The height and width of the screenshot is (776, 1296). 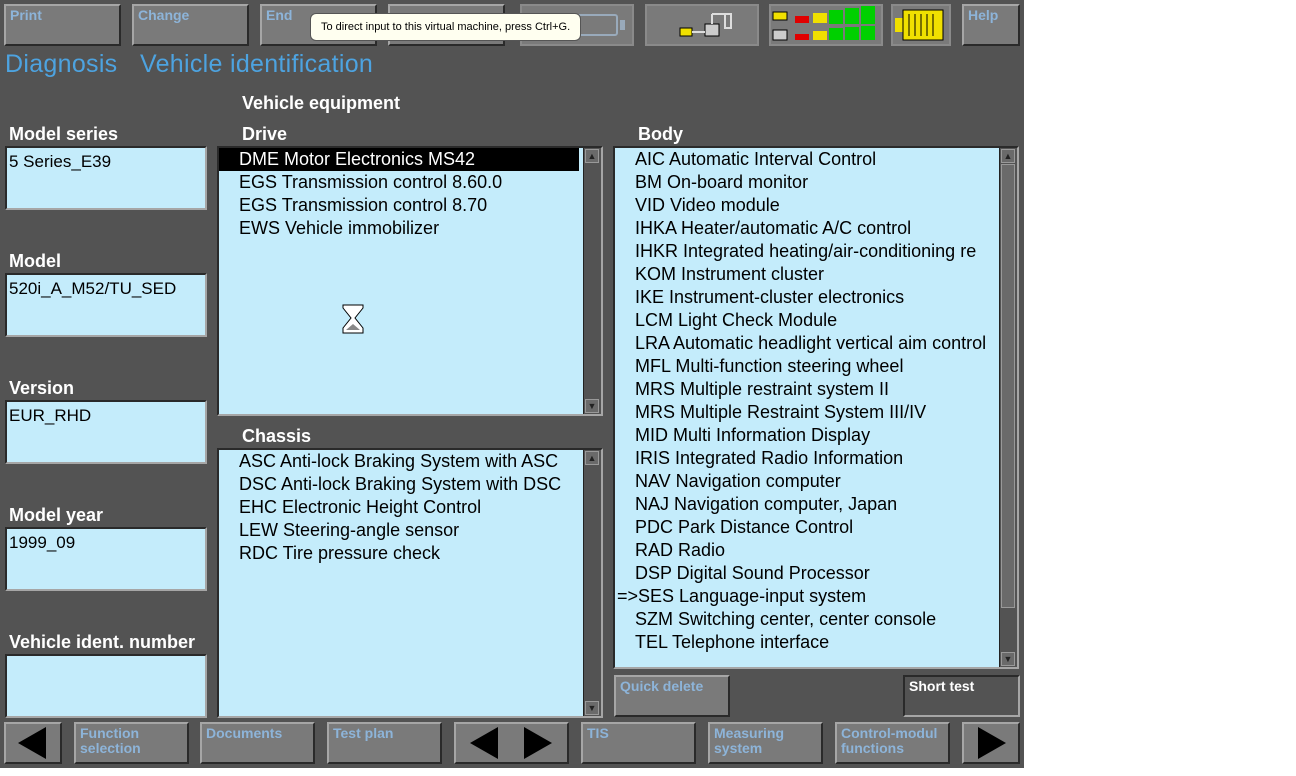 What do you see at coordinates (805, 596) in the screenshot?
I see `list-item-current: =>SES Language-input system` at bounding box center [805, 596].